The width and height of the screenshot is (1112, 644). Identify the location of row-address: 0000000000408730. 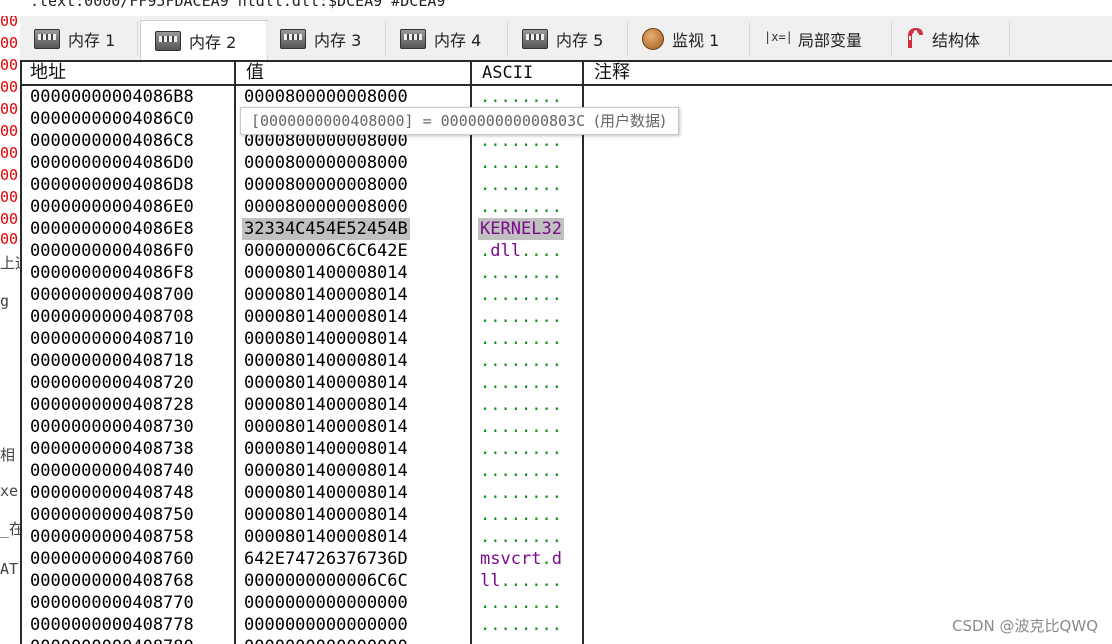
(112, 427).